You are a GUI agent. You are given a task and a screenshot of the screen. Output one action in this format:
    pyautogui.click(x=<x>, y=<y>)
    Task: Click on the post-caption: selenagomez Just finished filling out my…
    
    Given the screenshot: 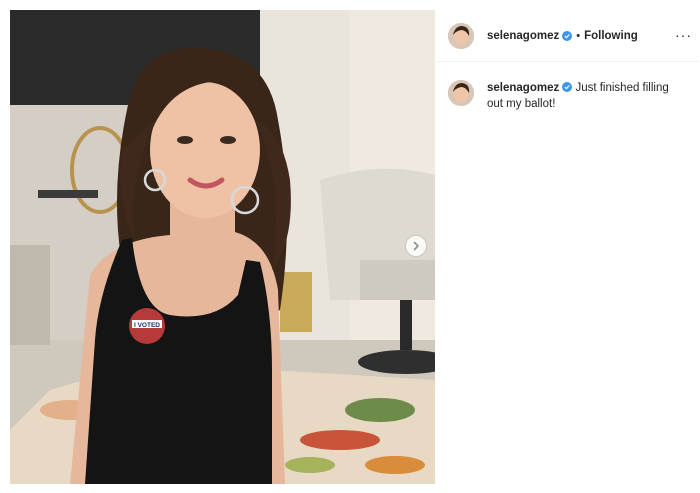 What is the action you would take?
    pyautogui.click(x=586, y=96)
    